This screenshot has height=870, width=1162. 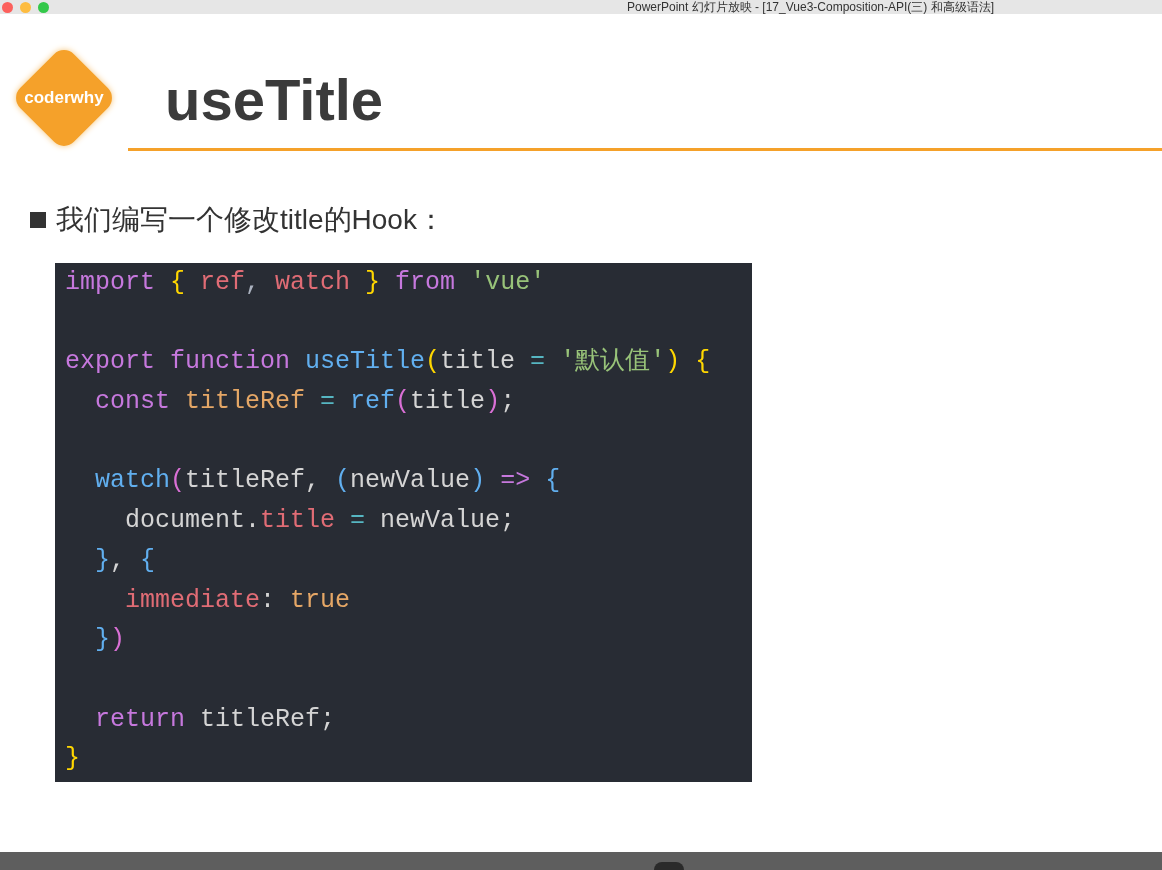 What do you see at coordinates (25, 7) in the screenshot?
I see `minimize-button` at bounding box center [25, 7].